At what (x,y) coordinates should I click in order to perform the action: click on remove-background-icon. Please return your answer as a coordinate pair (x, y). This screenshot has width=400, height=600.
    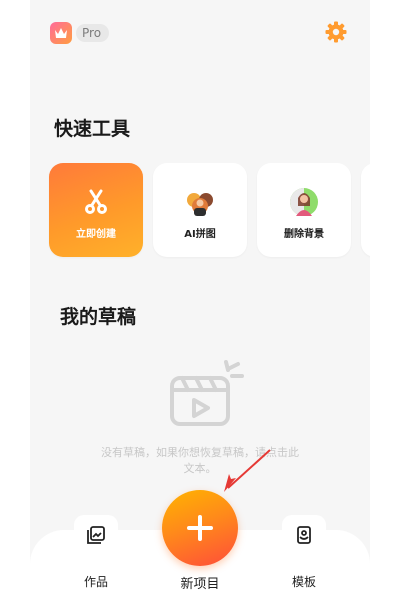
    Looking at the image, I should click on (304, 202).